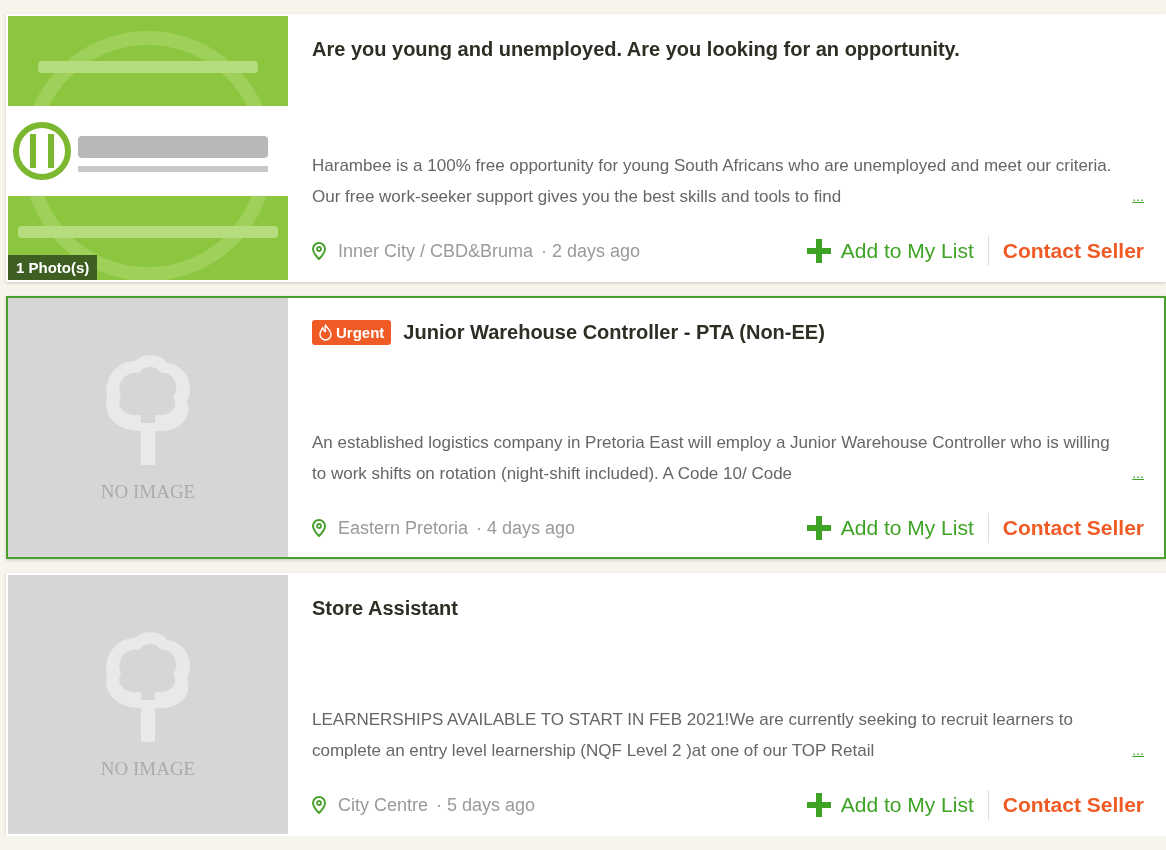 The height and width of the screenshot is (850, 1166). Describe the element at coordinates (486, 805) in the screenshot. I see `posted-time: · 5 days ago` at that location.